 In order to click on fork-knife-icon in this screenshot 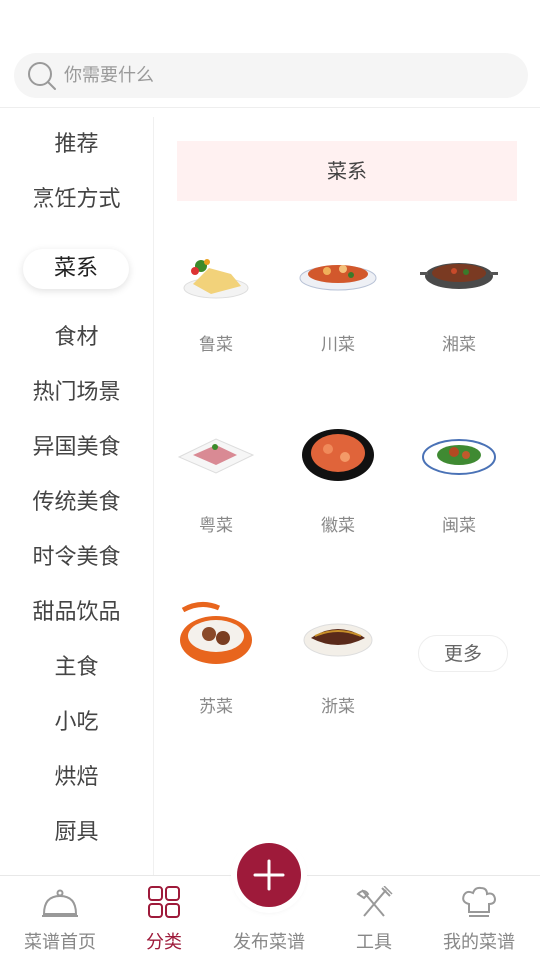, I will do `click(374, 903)`.